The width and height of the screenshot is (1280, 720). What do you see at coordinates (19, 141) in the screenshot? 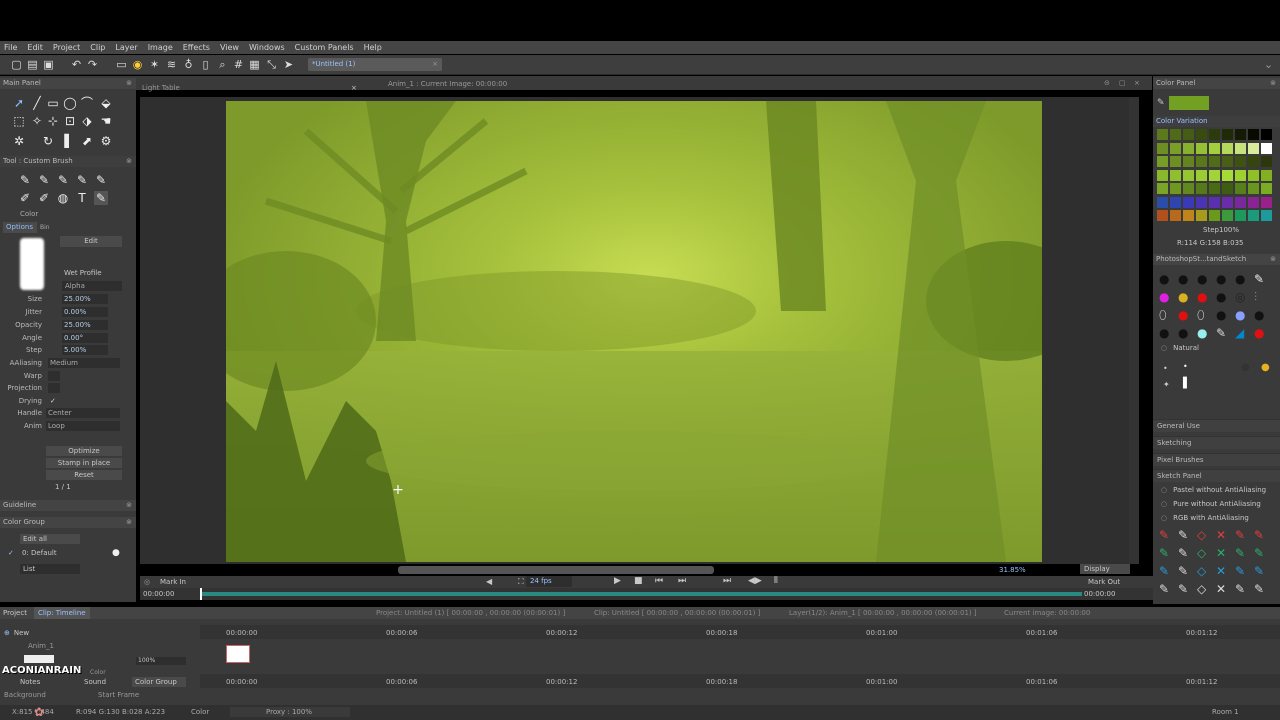
I see `cross-tool-icon: ✲` at bounding box center [19, 141].